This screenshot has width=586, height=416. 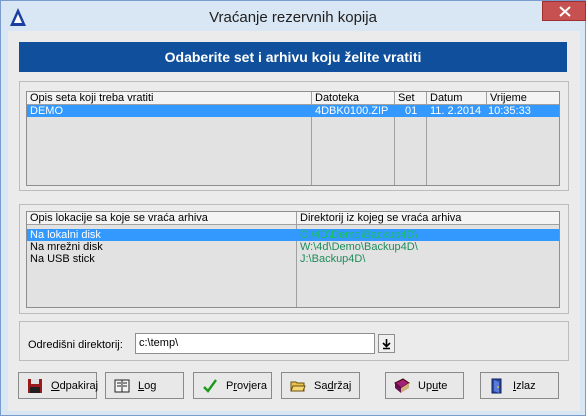 I want to click on provjera-label-post: ovjera, so click(x=252, y=386).